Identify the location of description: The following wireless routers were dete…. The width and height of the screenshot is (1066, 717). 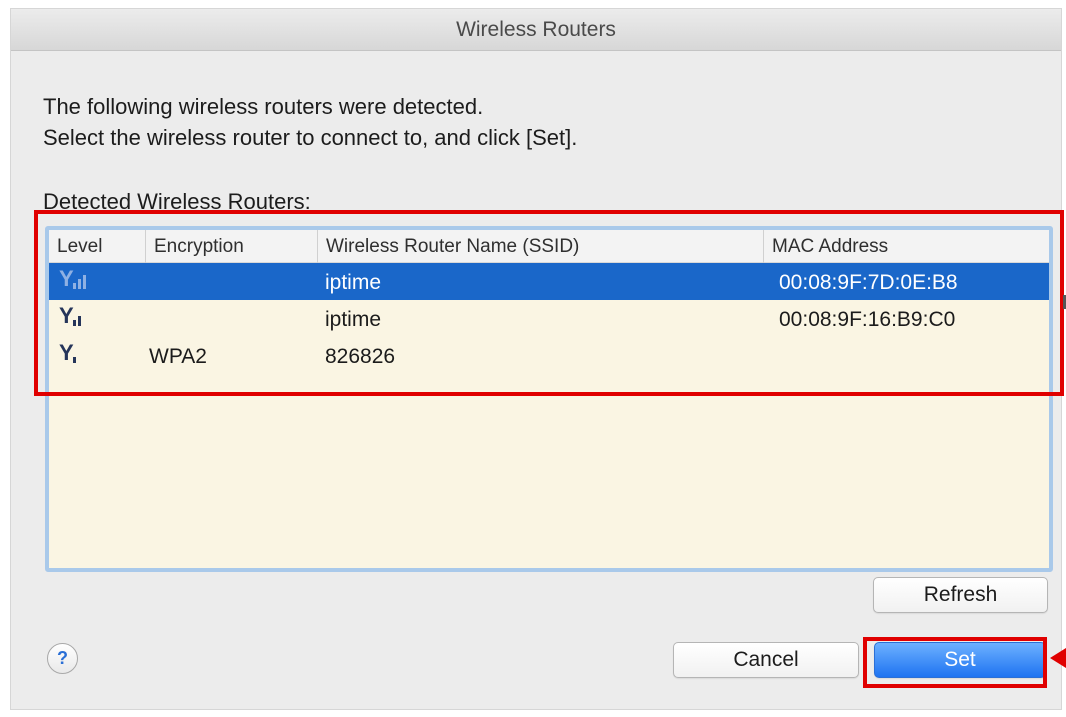
(310, 122).